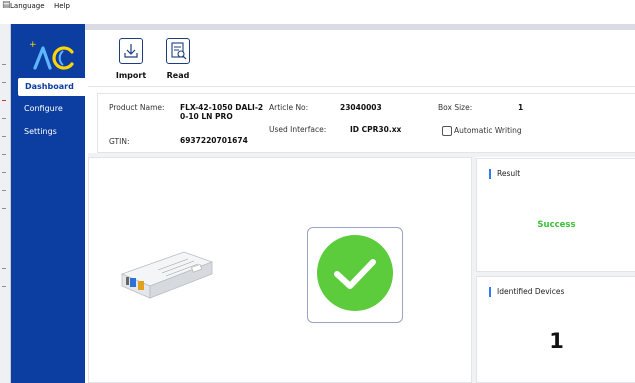  Describe the element at coordinates (48, 109) in the screenshot. I see `sidebar-item-configure: Configure` at that location.